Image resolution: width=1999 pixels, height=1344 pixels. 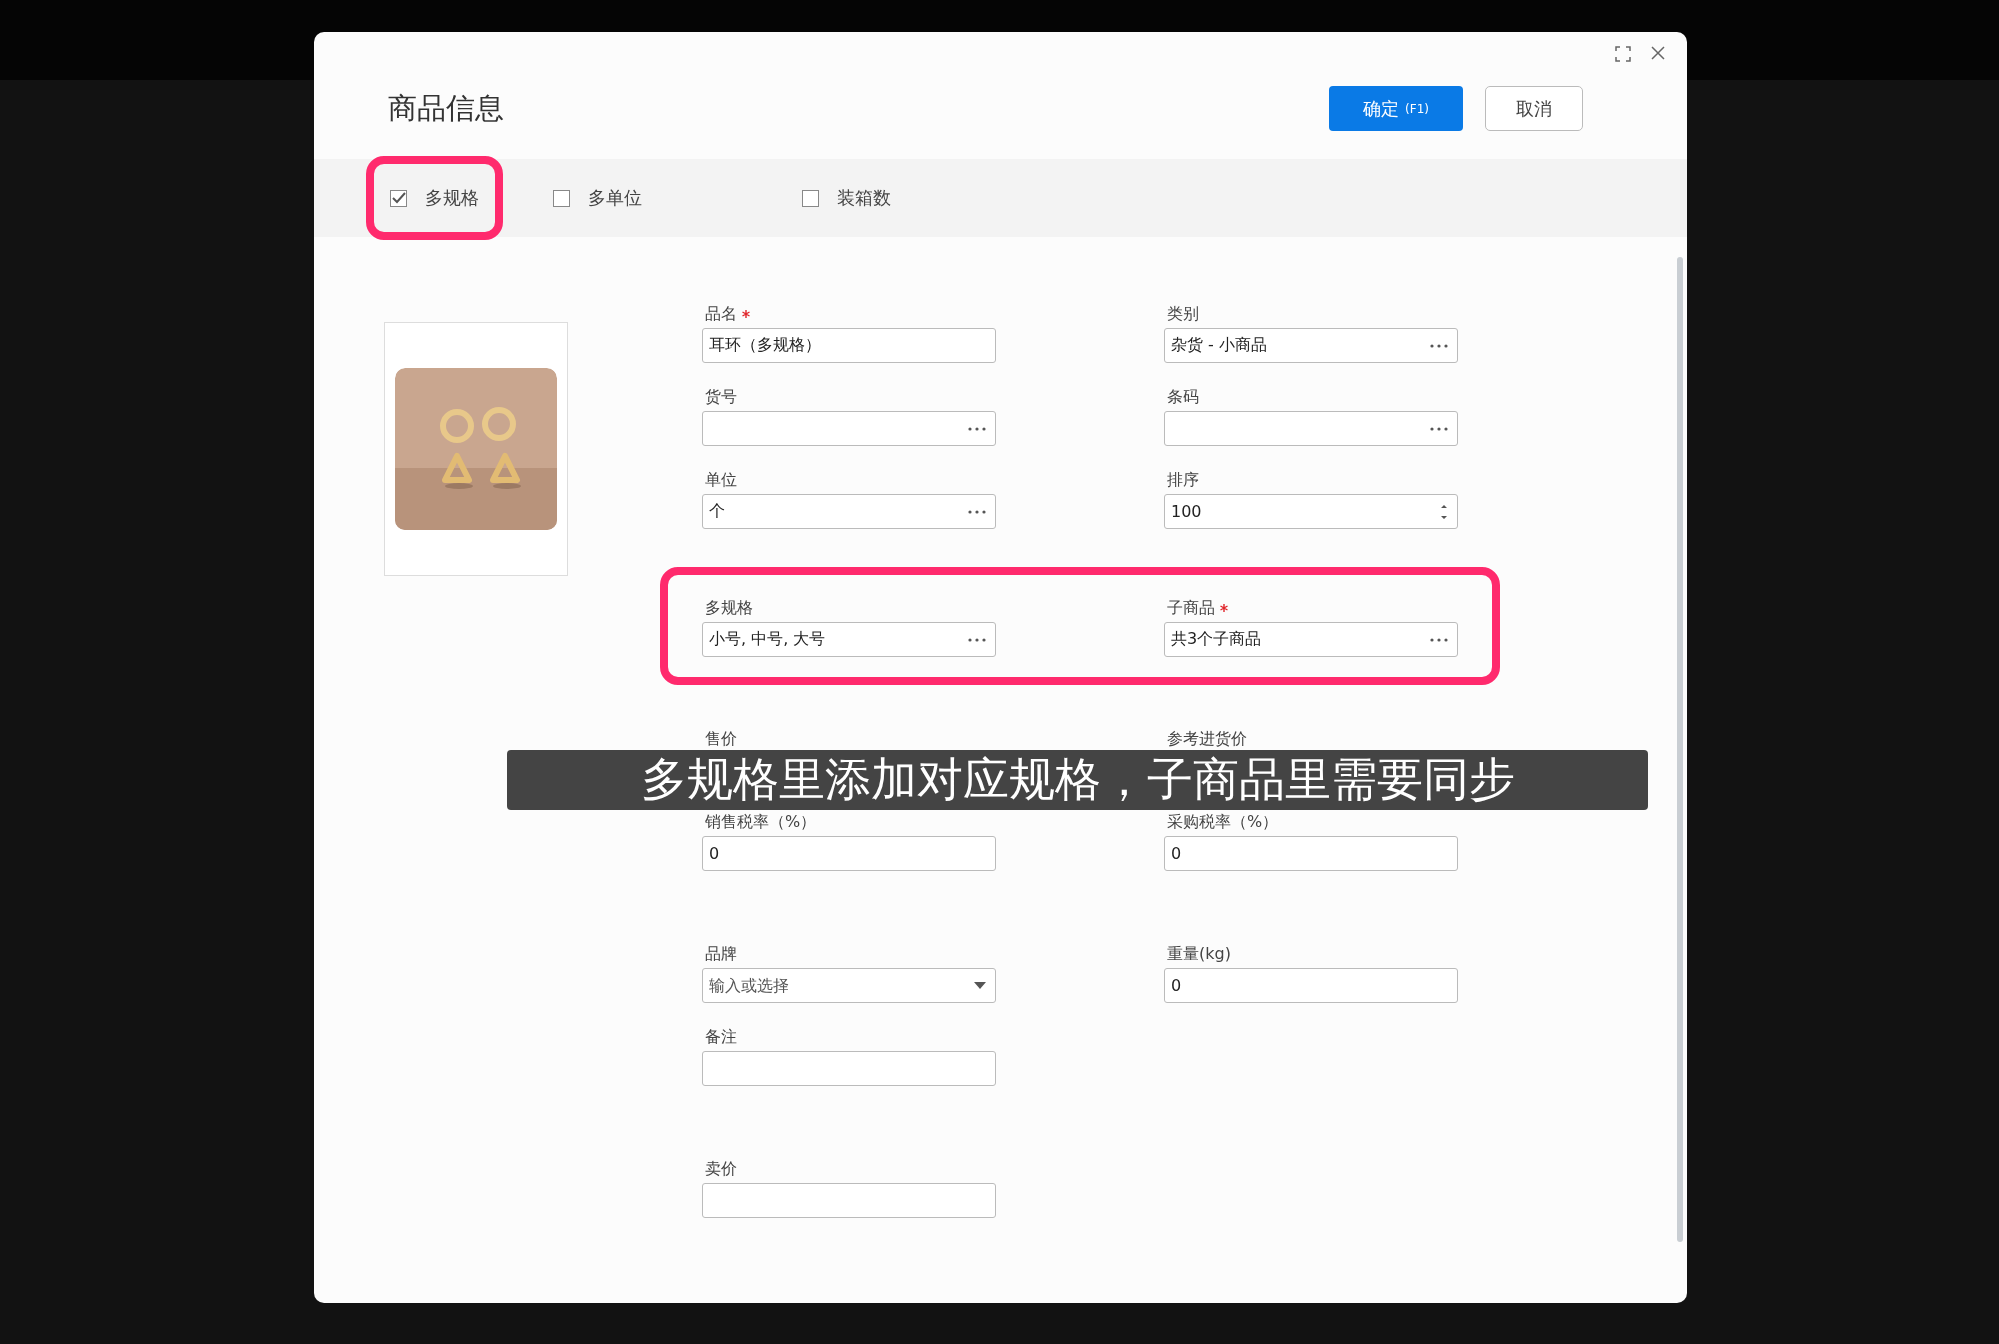 I want to click on fullscreen-icon, so click(x=1623, y=54).